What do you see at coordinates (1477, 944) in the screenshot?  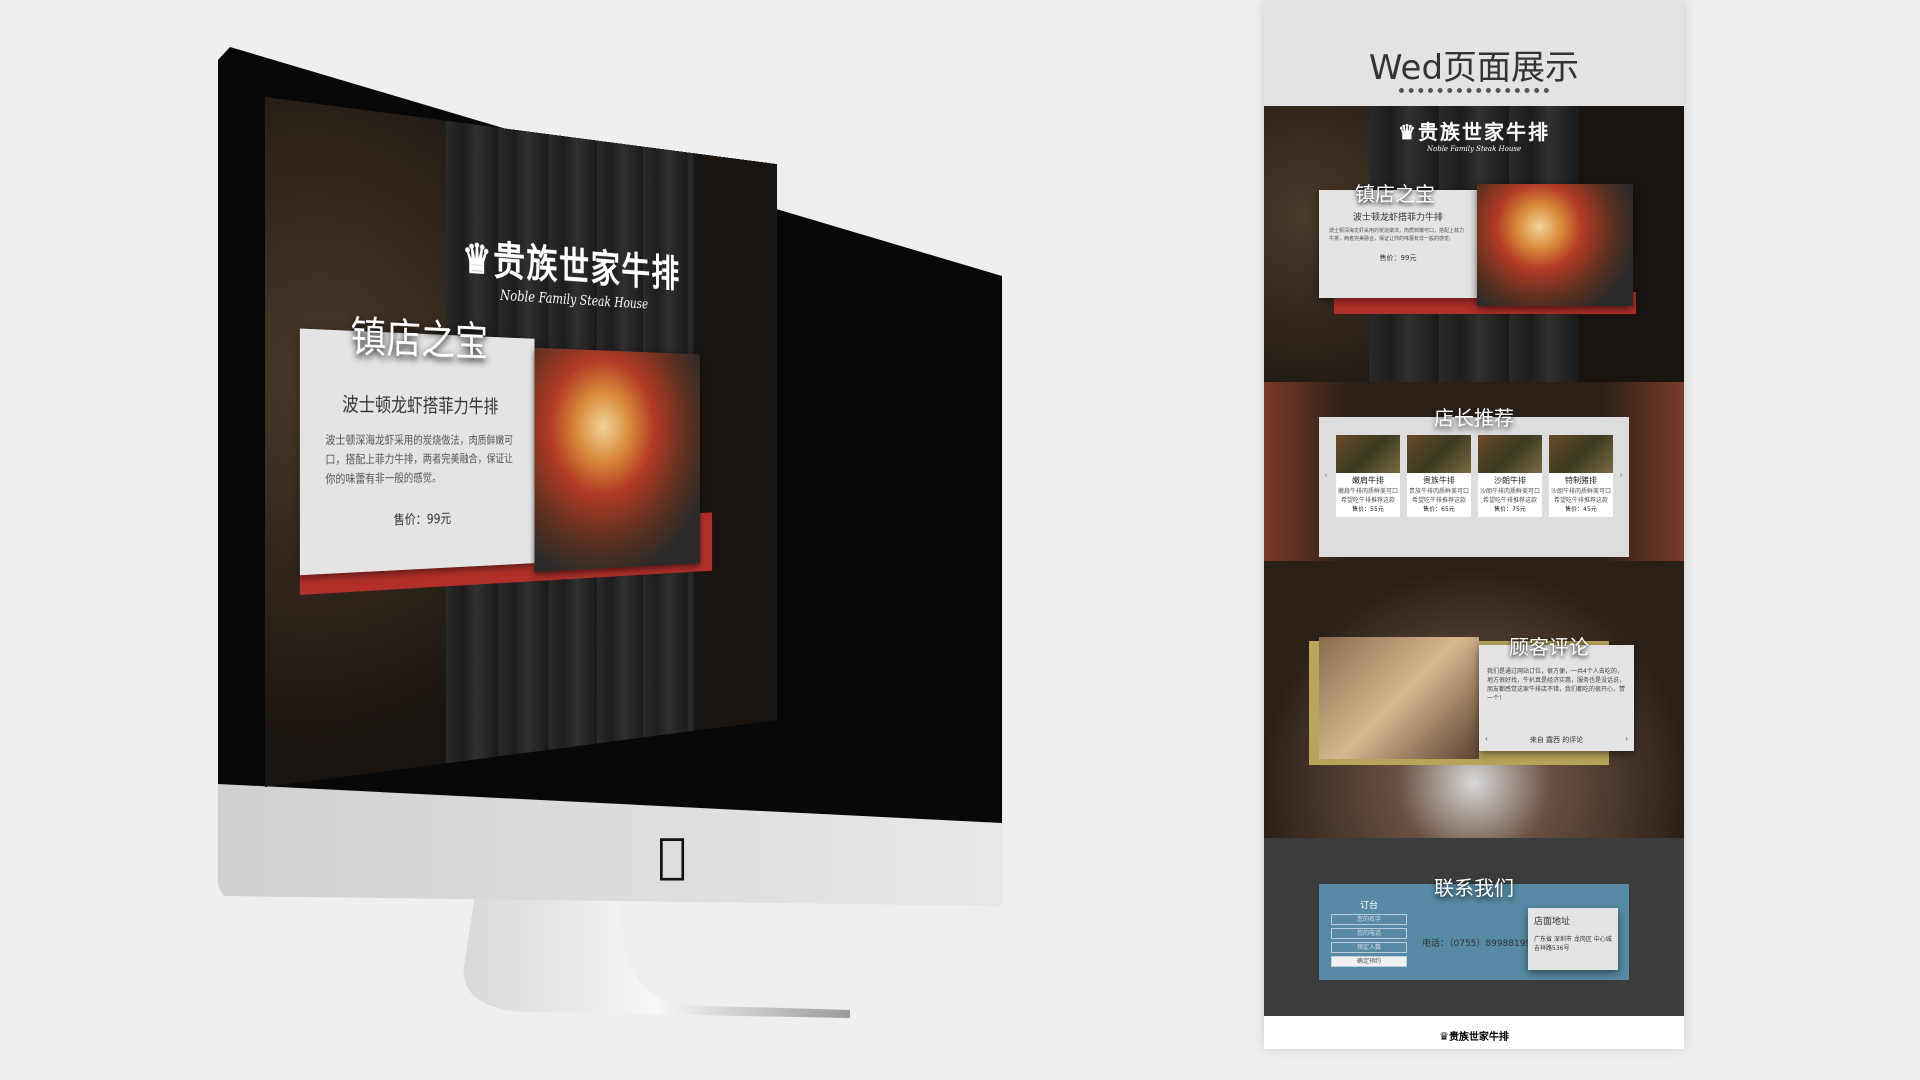 I see `phone-number: 电话：（0755）89988199` at bounding box center [1477, 944].